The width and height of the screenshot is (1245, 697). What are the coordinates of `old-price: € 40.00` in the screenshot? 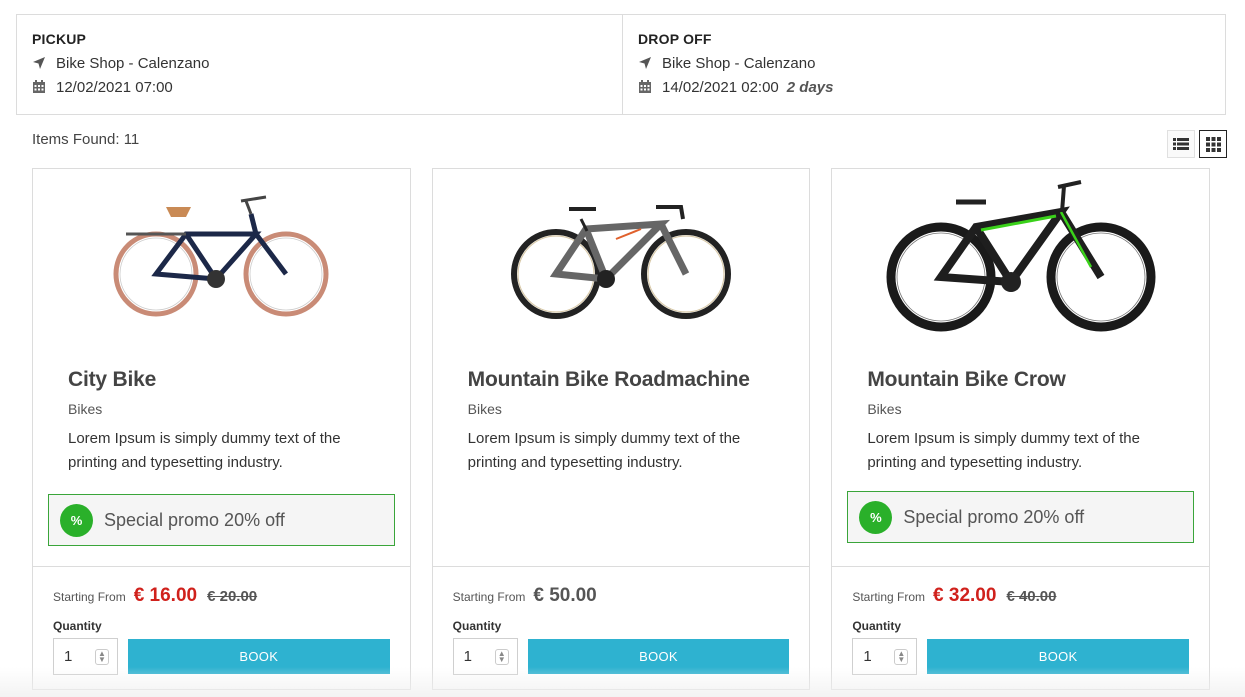 It's located at (1031, 596).